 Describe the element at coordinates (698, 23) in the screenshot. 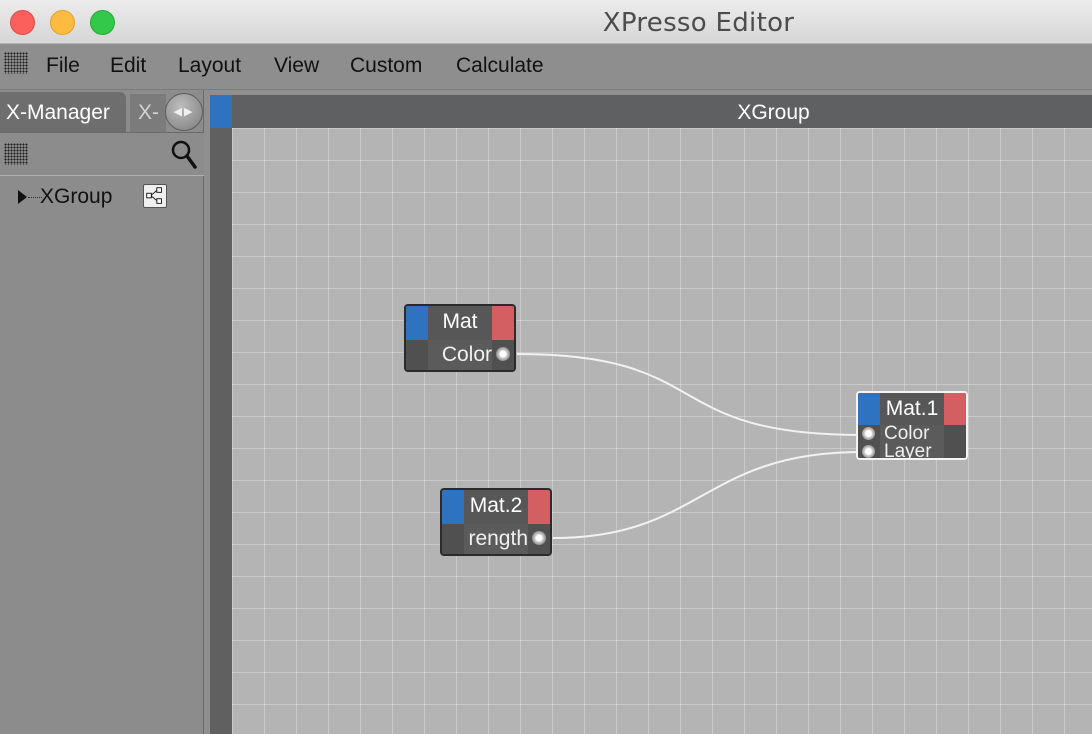

I see `window-title: XPresso Editor` at that location.